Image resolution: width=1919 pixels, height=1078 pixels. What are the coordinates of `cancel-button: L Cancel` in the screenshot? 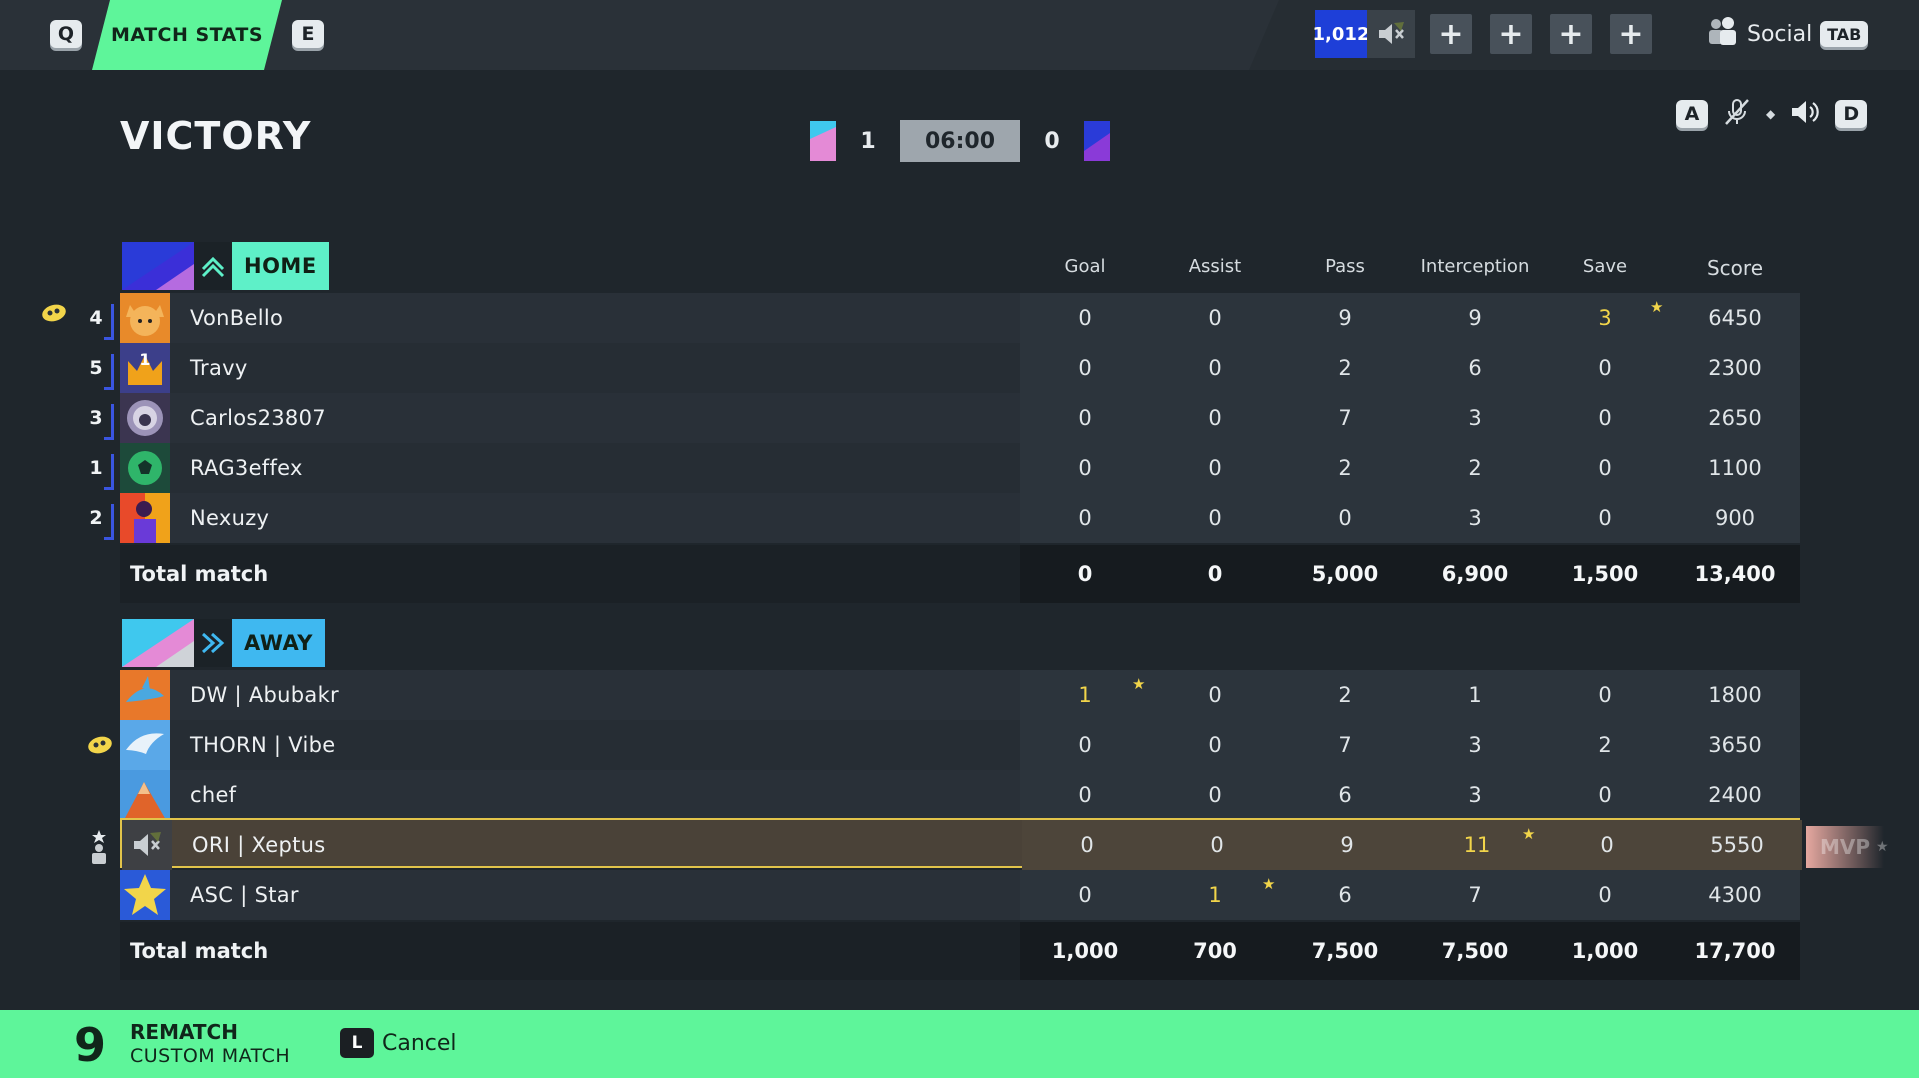 It's located at (398, 1043).